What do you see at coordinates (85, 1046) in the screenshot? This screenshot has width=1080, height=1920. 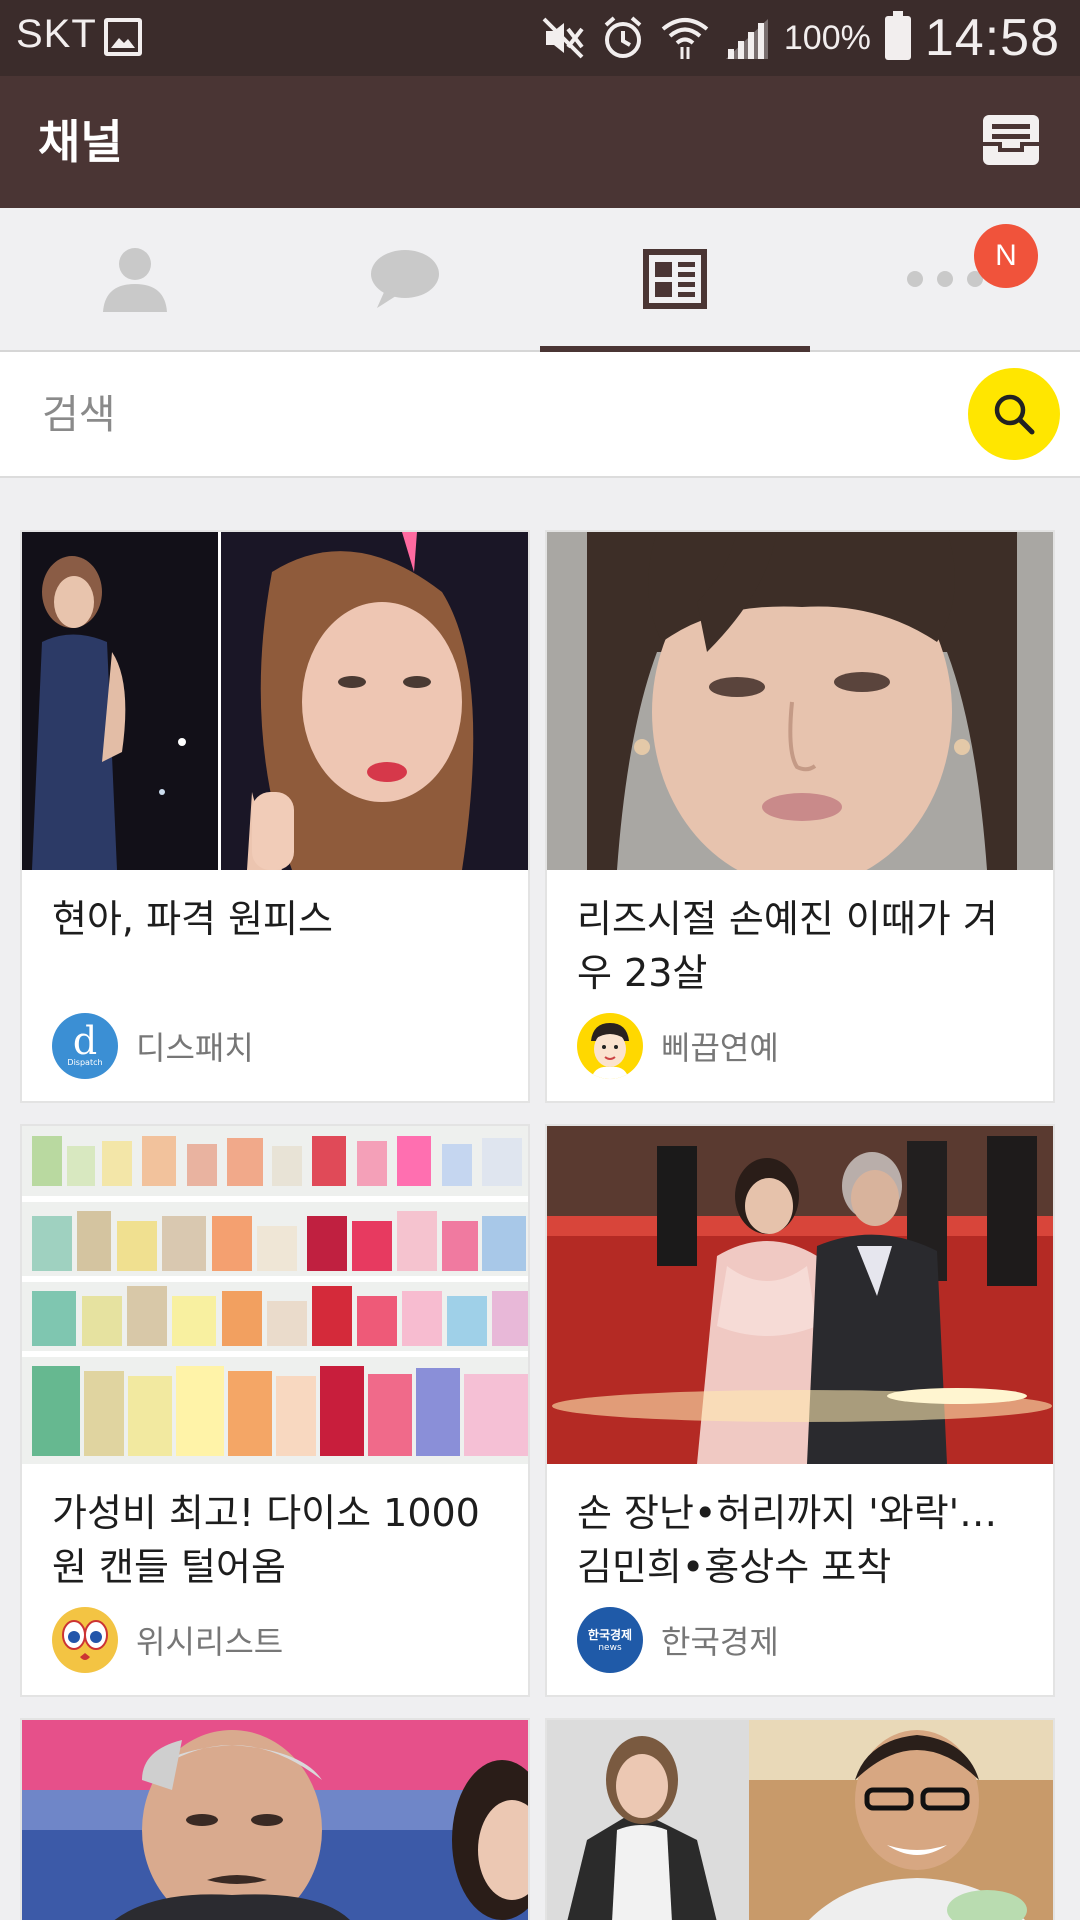 I see `source-logo: d Dispatch` at bounding box center [85, 1046].